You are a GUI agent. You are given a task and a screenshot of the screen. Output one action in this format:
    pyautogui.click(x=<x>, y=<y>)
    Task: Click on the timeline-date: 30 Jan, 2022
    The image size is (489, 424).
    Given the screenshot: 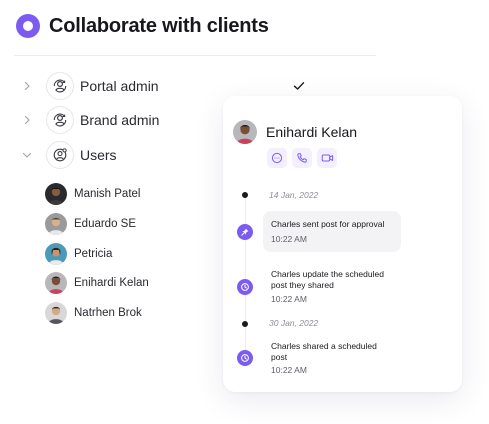 What is the action you would take?
    pyautogui.click(x=294, y=323)
    